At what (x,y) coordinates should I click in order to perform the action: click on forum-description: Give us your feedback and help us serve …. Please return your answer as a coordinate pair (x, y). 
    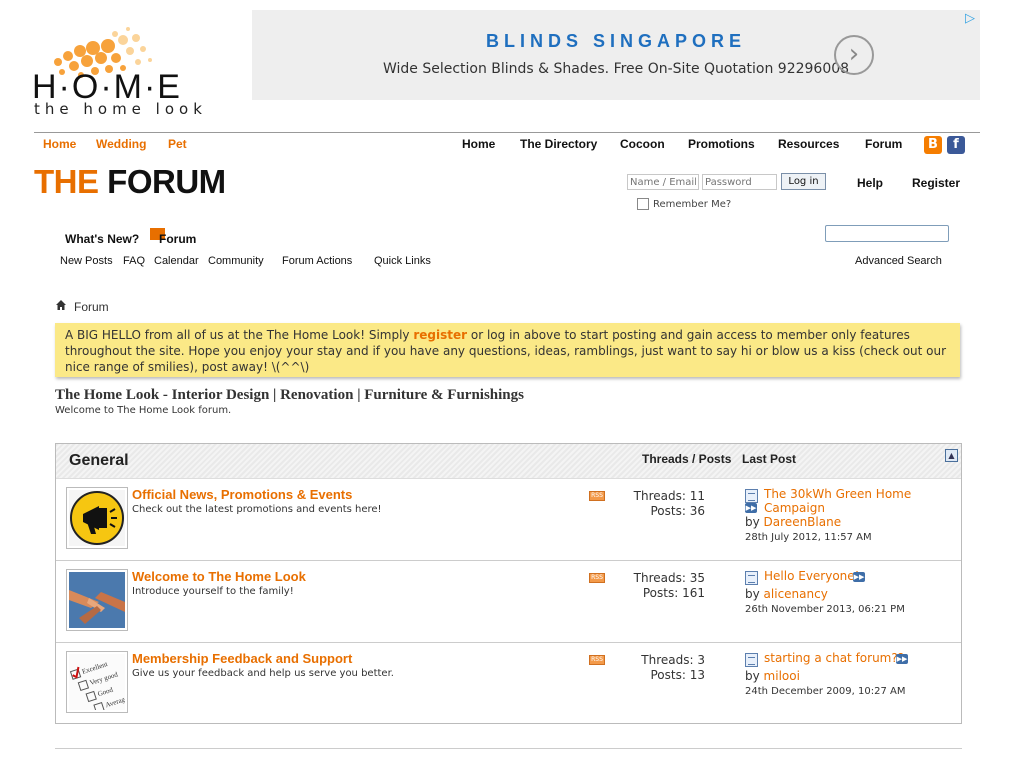
    Looking at the image, I should click on (263, 673).